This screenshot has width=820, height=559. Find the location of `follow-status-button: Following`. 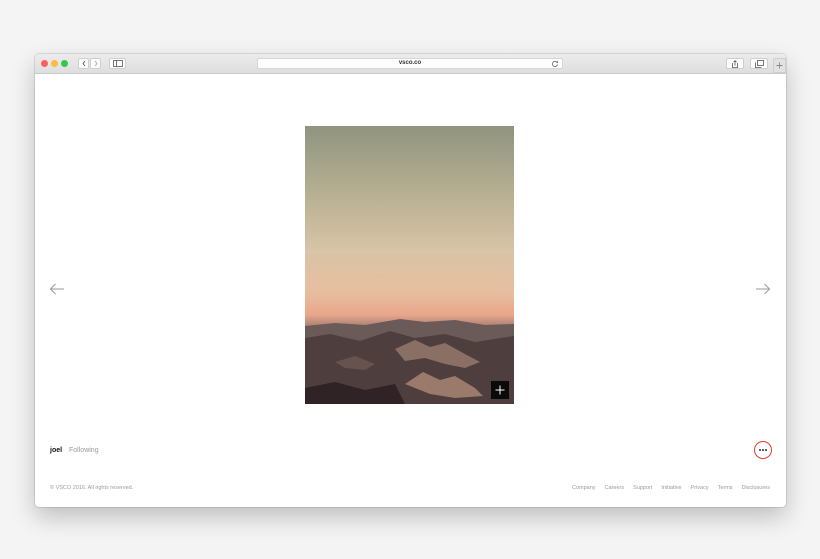

follow-status-button: Following is located at coordinates (84, 450).